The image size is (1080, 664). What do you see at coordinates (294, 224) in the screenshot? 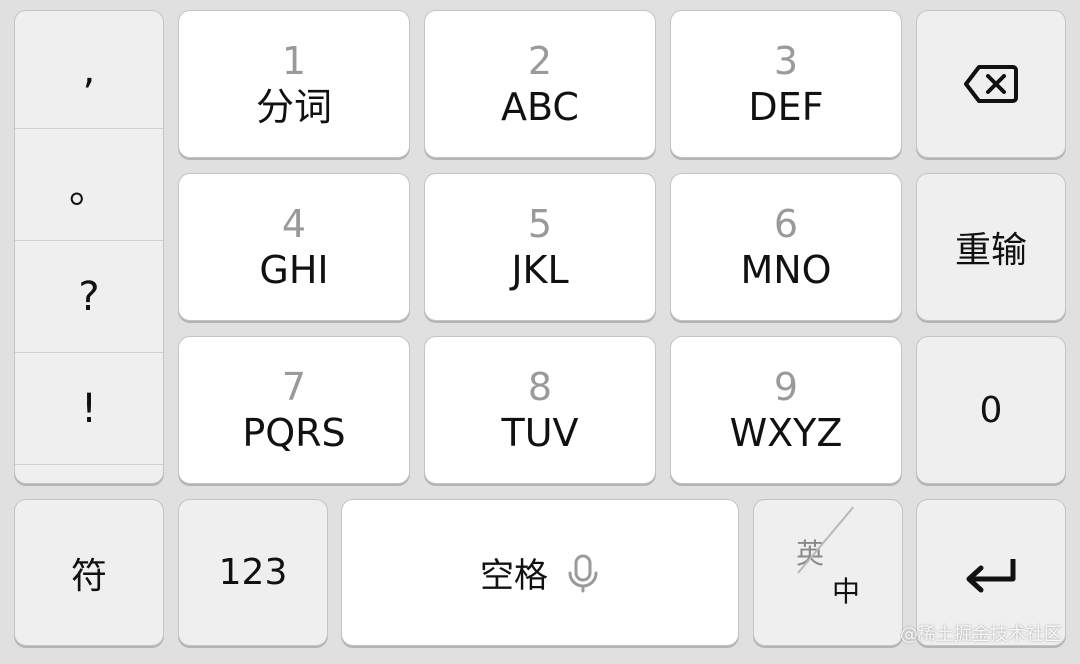
I see `key-4-number: 4` at bounding box center [294, 224].